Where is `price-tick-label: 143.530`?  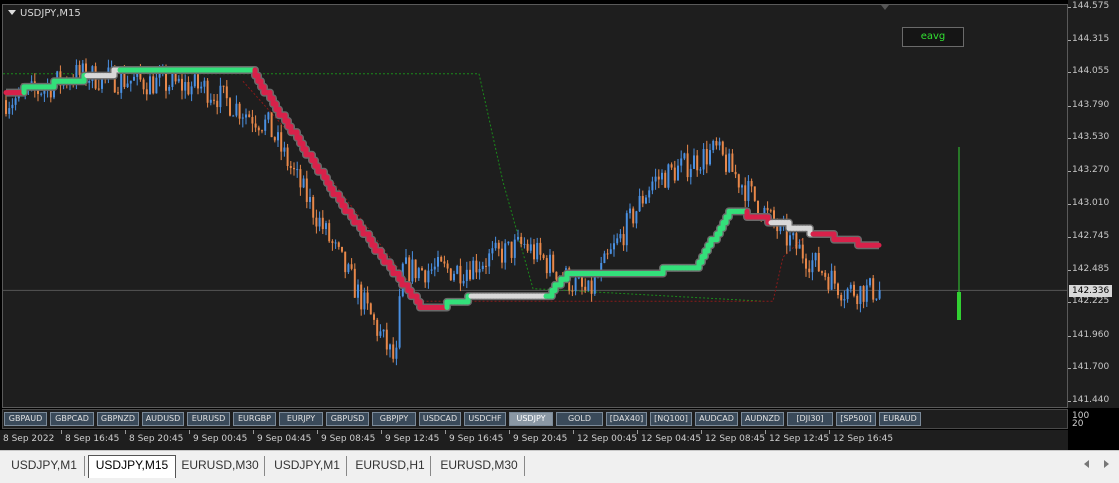
price-tick-label: 143.530 is located at coordinates (1088, 137).